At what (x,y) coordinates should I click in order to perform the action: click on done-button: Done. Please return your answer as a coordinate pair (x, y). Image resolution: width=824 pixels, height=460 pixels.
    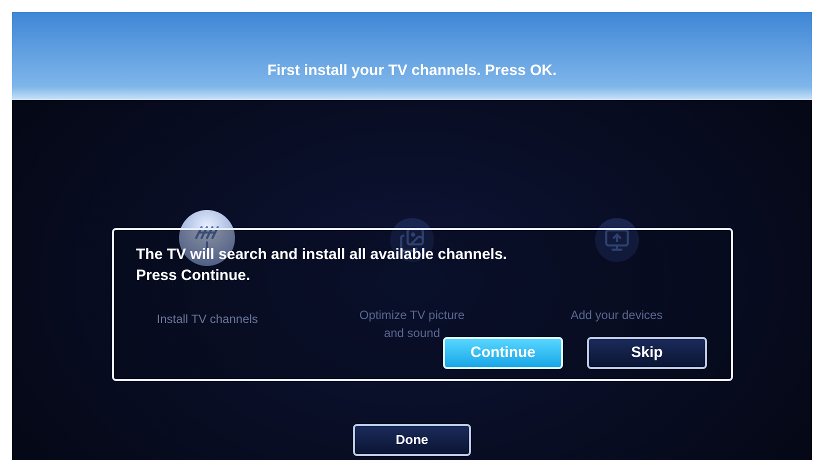
    Looking at the image, I should click on (412, 440).